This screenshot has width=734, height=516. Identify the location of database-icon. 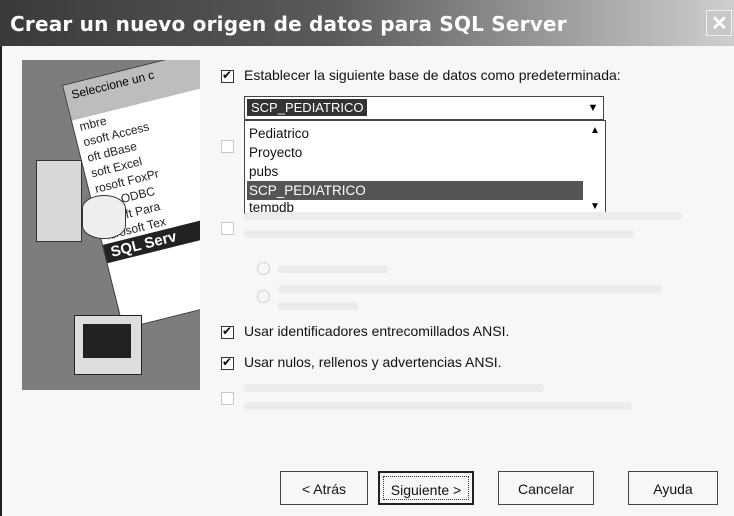
(104, 217).